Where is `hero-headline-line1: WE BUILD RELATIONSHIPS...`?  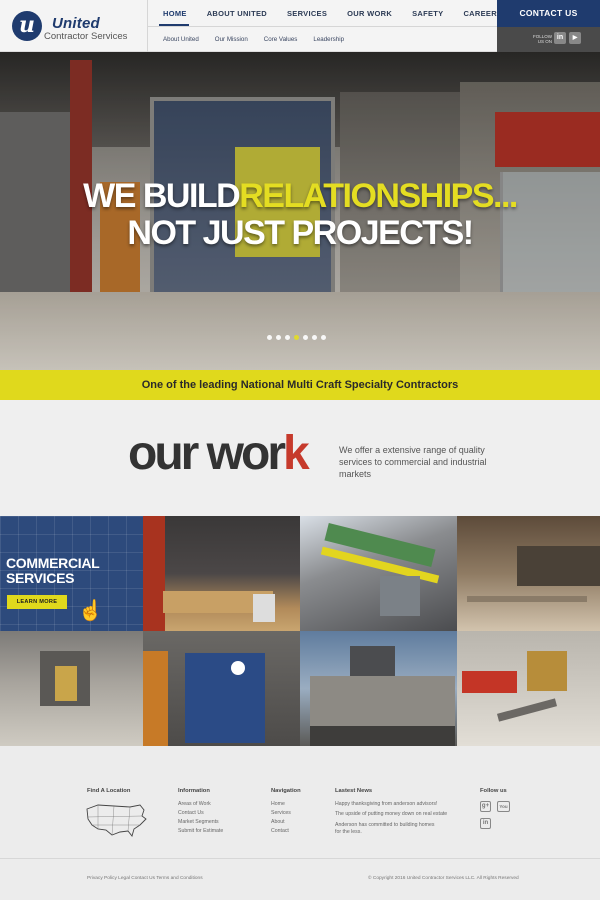 hero-headline-line1: WE BUILD RELATIONSHIPS... is located at coordinates (300, 196).